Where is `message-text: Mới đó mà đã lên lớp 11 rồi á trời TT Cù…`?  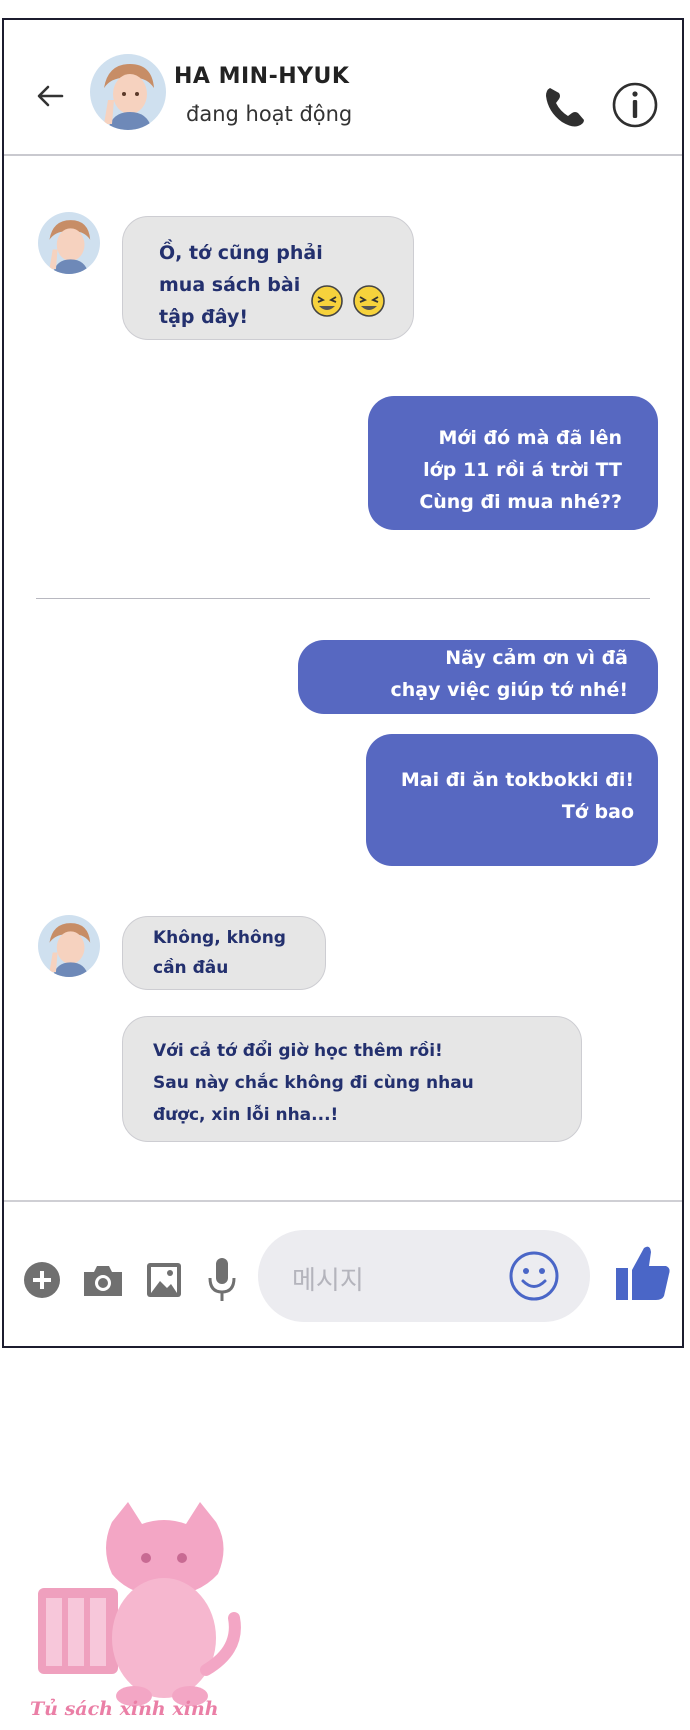 message-text: Mới đó mà đã lên lớp 11 rồi á trời TT Cù… is located at coordinates (520, 470).